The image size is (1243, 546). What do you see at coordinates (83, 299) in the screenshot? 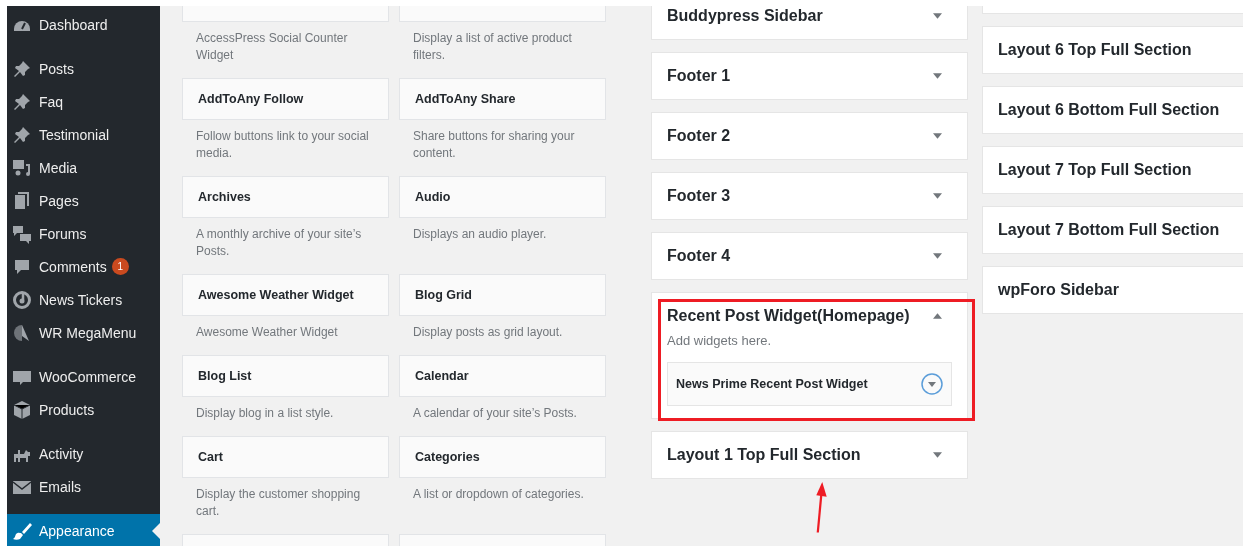
I see `menu-item: News Tickers` at bounding box center [83, 299].